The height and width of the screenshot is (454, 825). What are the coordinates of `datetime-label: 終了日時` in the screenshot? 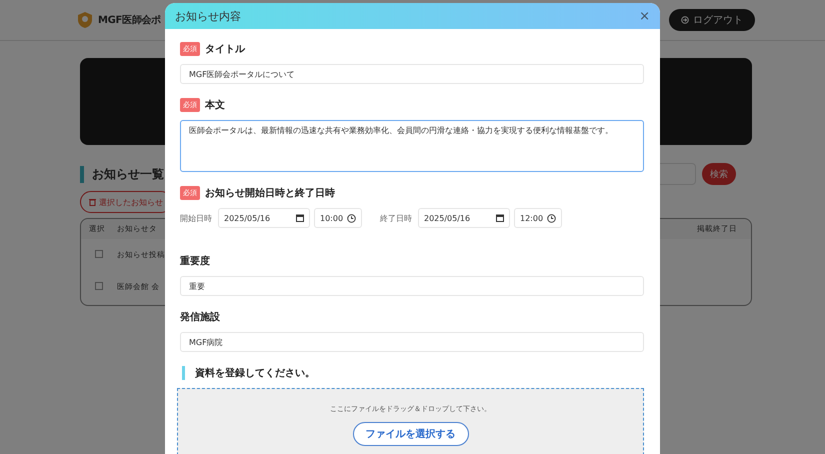 It's located at (396, 218).